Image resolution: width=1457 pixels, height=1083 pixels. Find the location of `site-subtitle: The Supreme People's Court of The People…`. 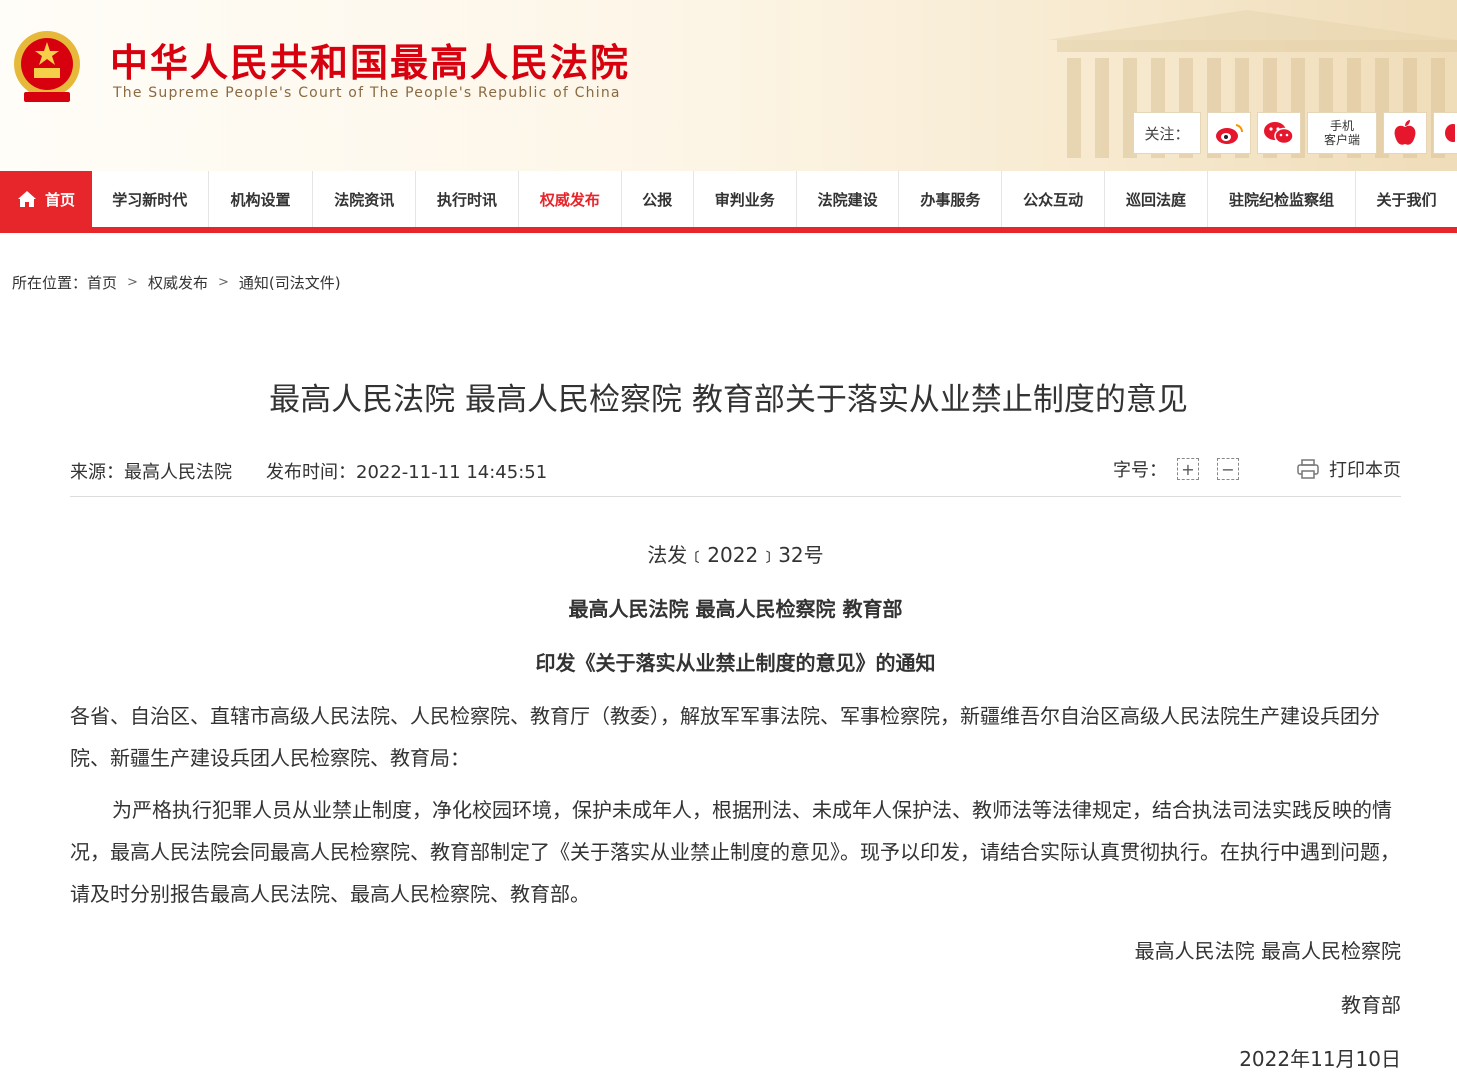

site-subtitle: The Supreme People's Court of The People… is located at coordinates (367, 93).